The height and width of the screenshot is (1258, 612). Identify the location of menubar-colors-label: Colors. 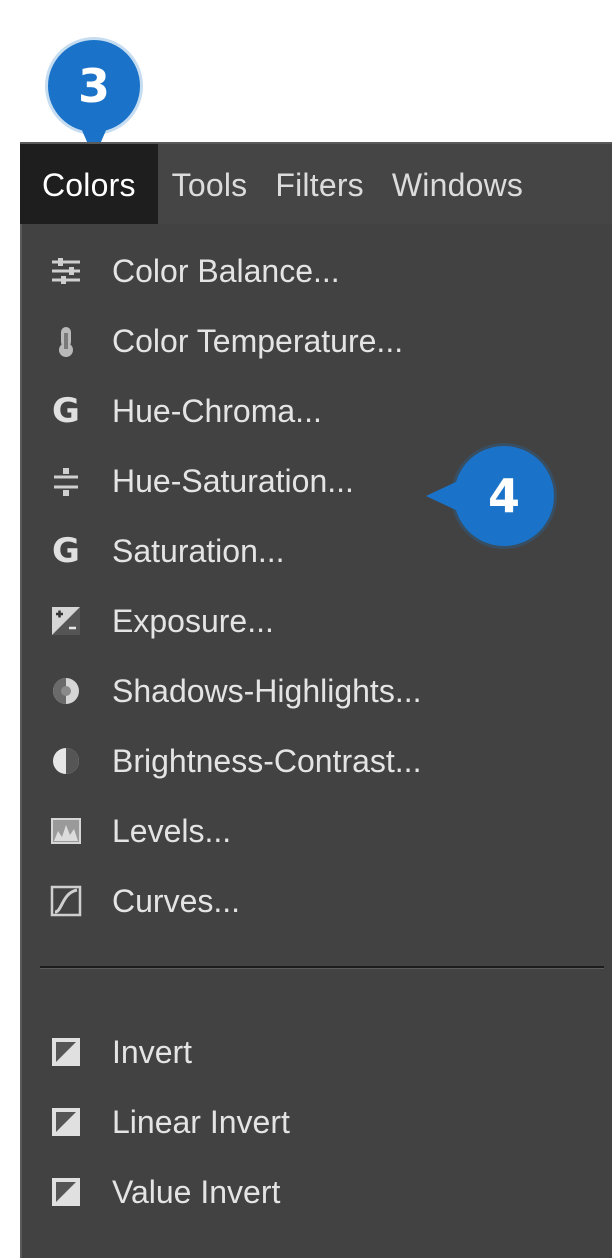
(89, 184).